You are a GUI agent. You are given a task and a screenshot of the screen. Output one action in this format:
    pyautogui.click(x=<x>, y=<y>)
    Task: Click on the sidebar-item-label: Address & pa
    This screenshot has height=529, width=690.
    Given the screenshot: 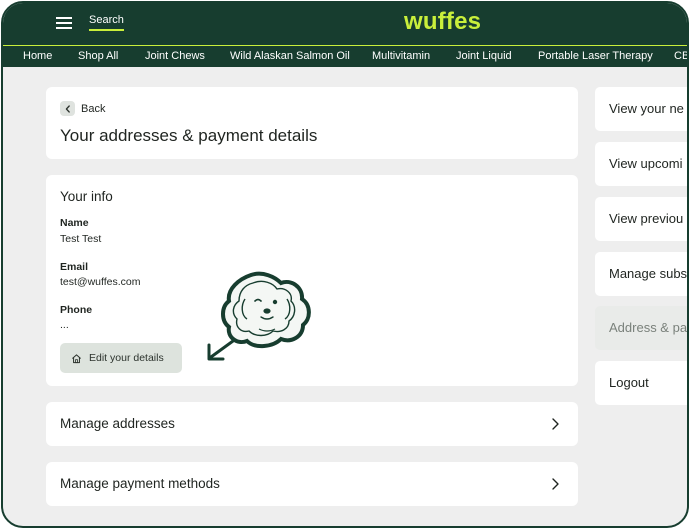 What is the action you would take?
    pyautogui.click(x=648, y=327)
    